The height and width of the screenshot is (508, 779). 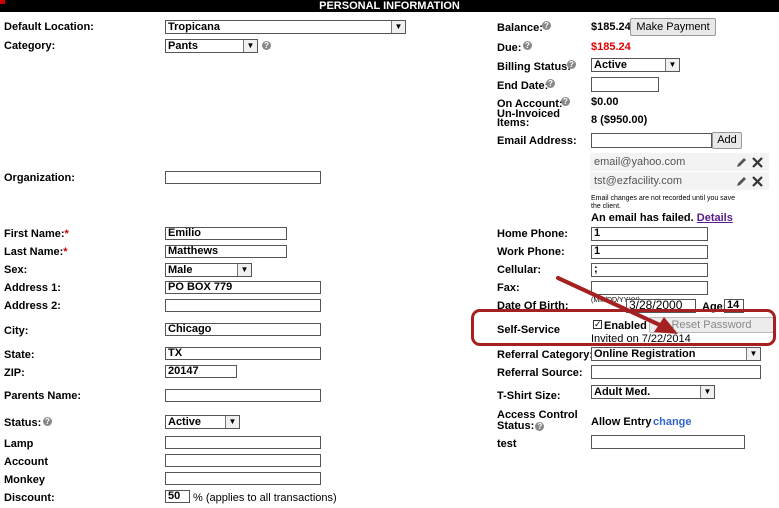 I want to click on work-phone-input: 1, so click(x=649, y=252).